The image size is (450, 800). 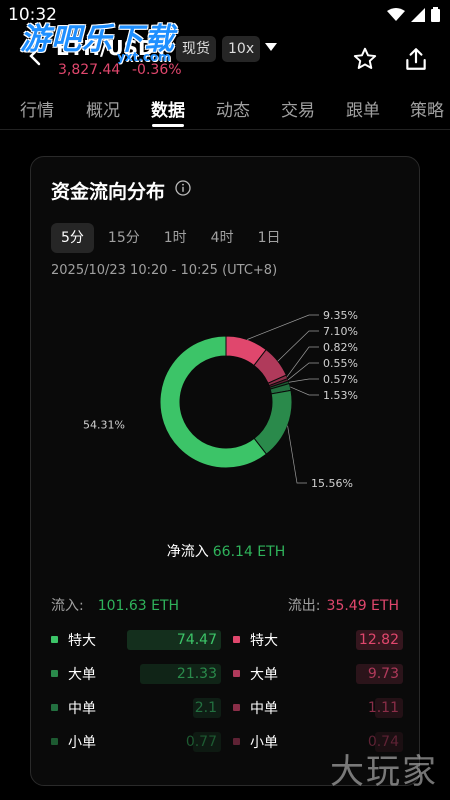 I want to click on size-bar: 0.77, so click(x=203, y=742).